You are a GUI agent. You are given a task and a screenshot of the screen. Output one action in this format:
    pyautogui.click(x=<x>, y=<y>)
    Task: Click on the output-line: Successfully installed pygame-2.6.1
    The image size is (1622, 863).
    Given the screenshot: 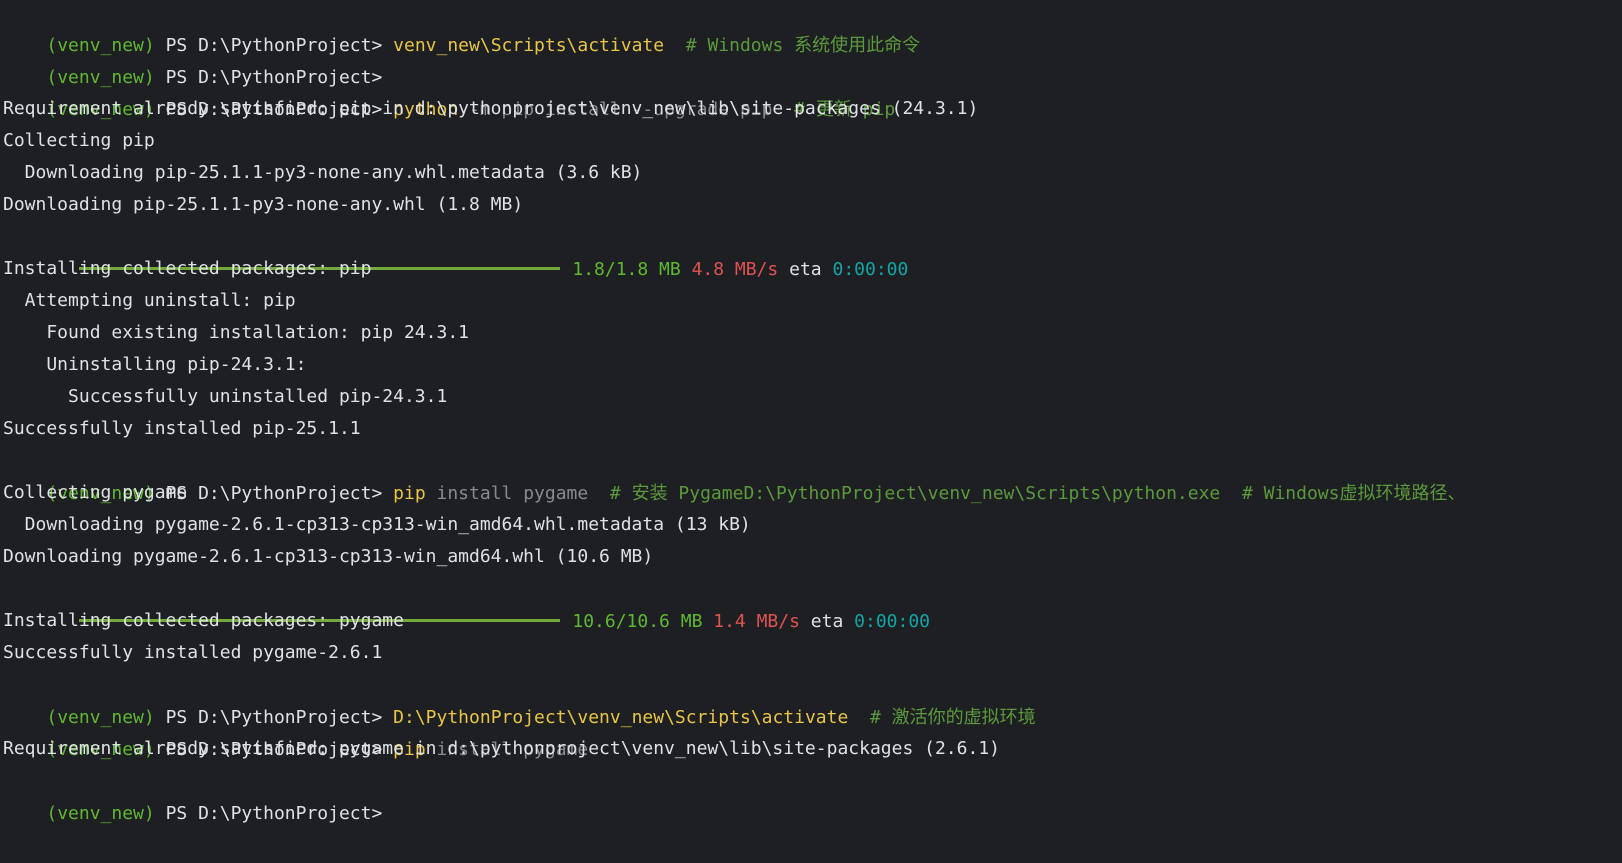 What is the action you would take?
    pyautogui.click(x=193, y=652)
    